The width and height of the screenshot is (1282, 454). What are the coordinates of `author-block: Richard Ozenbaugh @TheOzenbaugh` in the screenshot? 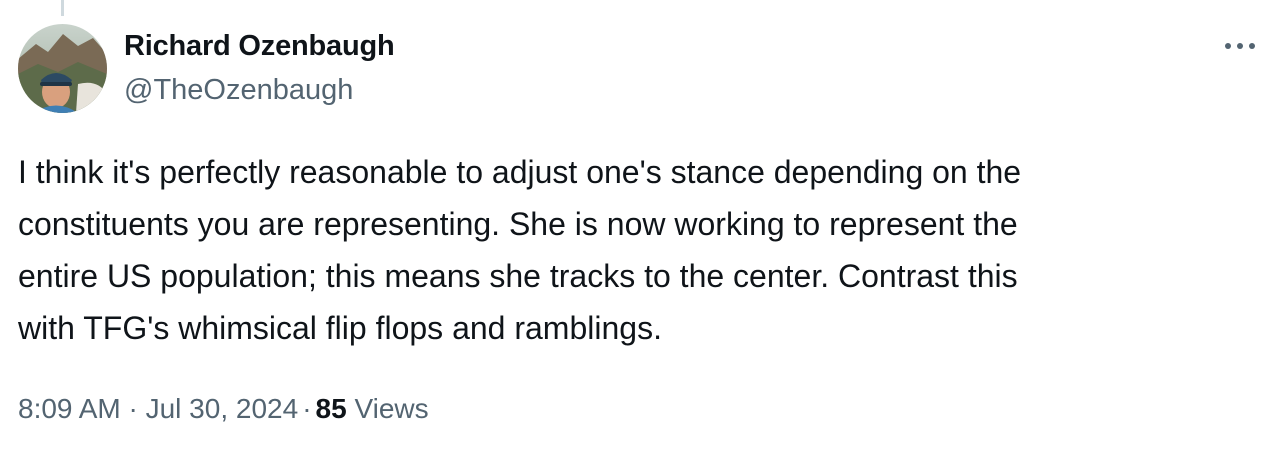 It's located at (259, 68).